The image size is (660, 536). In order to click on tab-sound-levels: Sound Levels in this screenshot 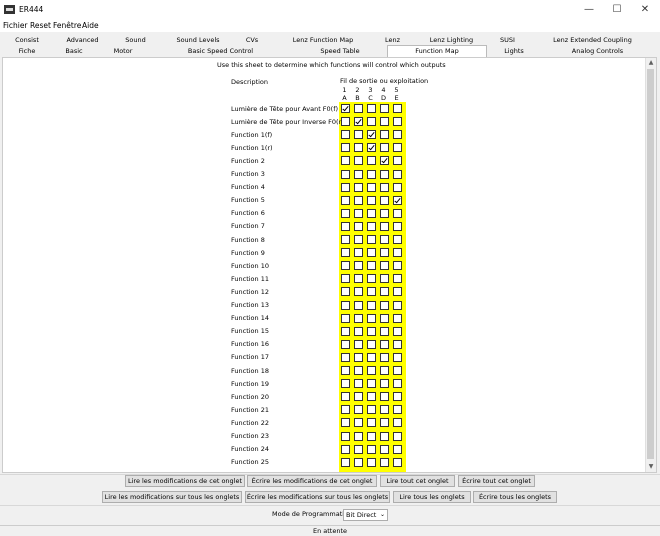, I will do `click(198, 40)`.